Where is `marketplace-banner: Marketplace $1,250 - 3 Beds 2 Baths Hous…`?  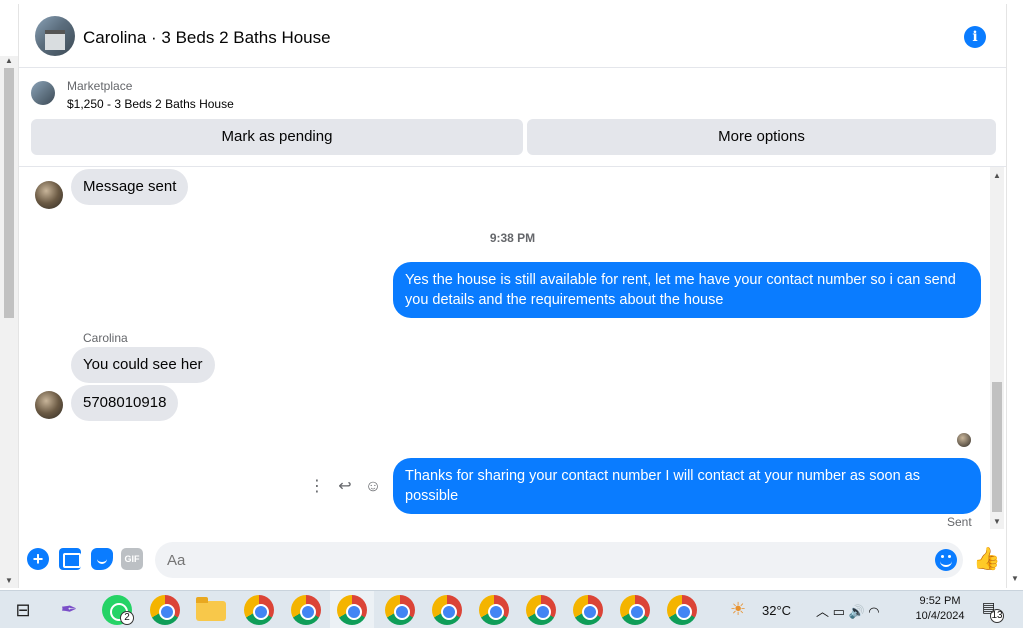 marketplace-banner: Marketplace $1,250 - 3 Beds 2 Baths Hous… is located at coordinates (512, 117).